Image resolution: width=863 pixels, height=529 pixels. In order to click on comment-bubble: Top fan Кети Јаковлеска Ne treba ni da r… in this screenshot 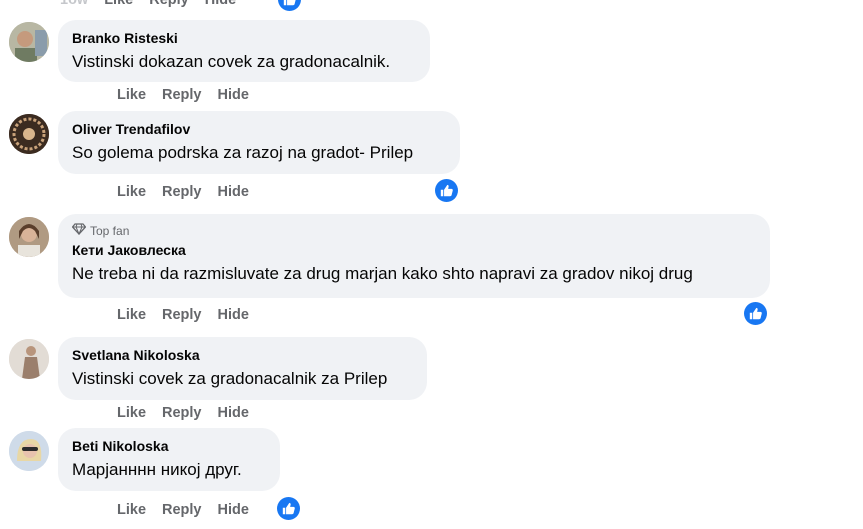, I will do `click(414, 256)`.